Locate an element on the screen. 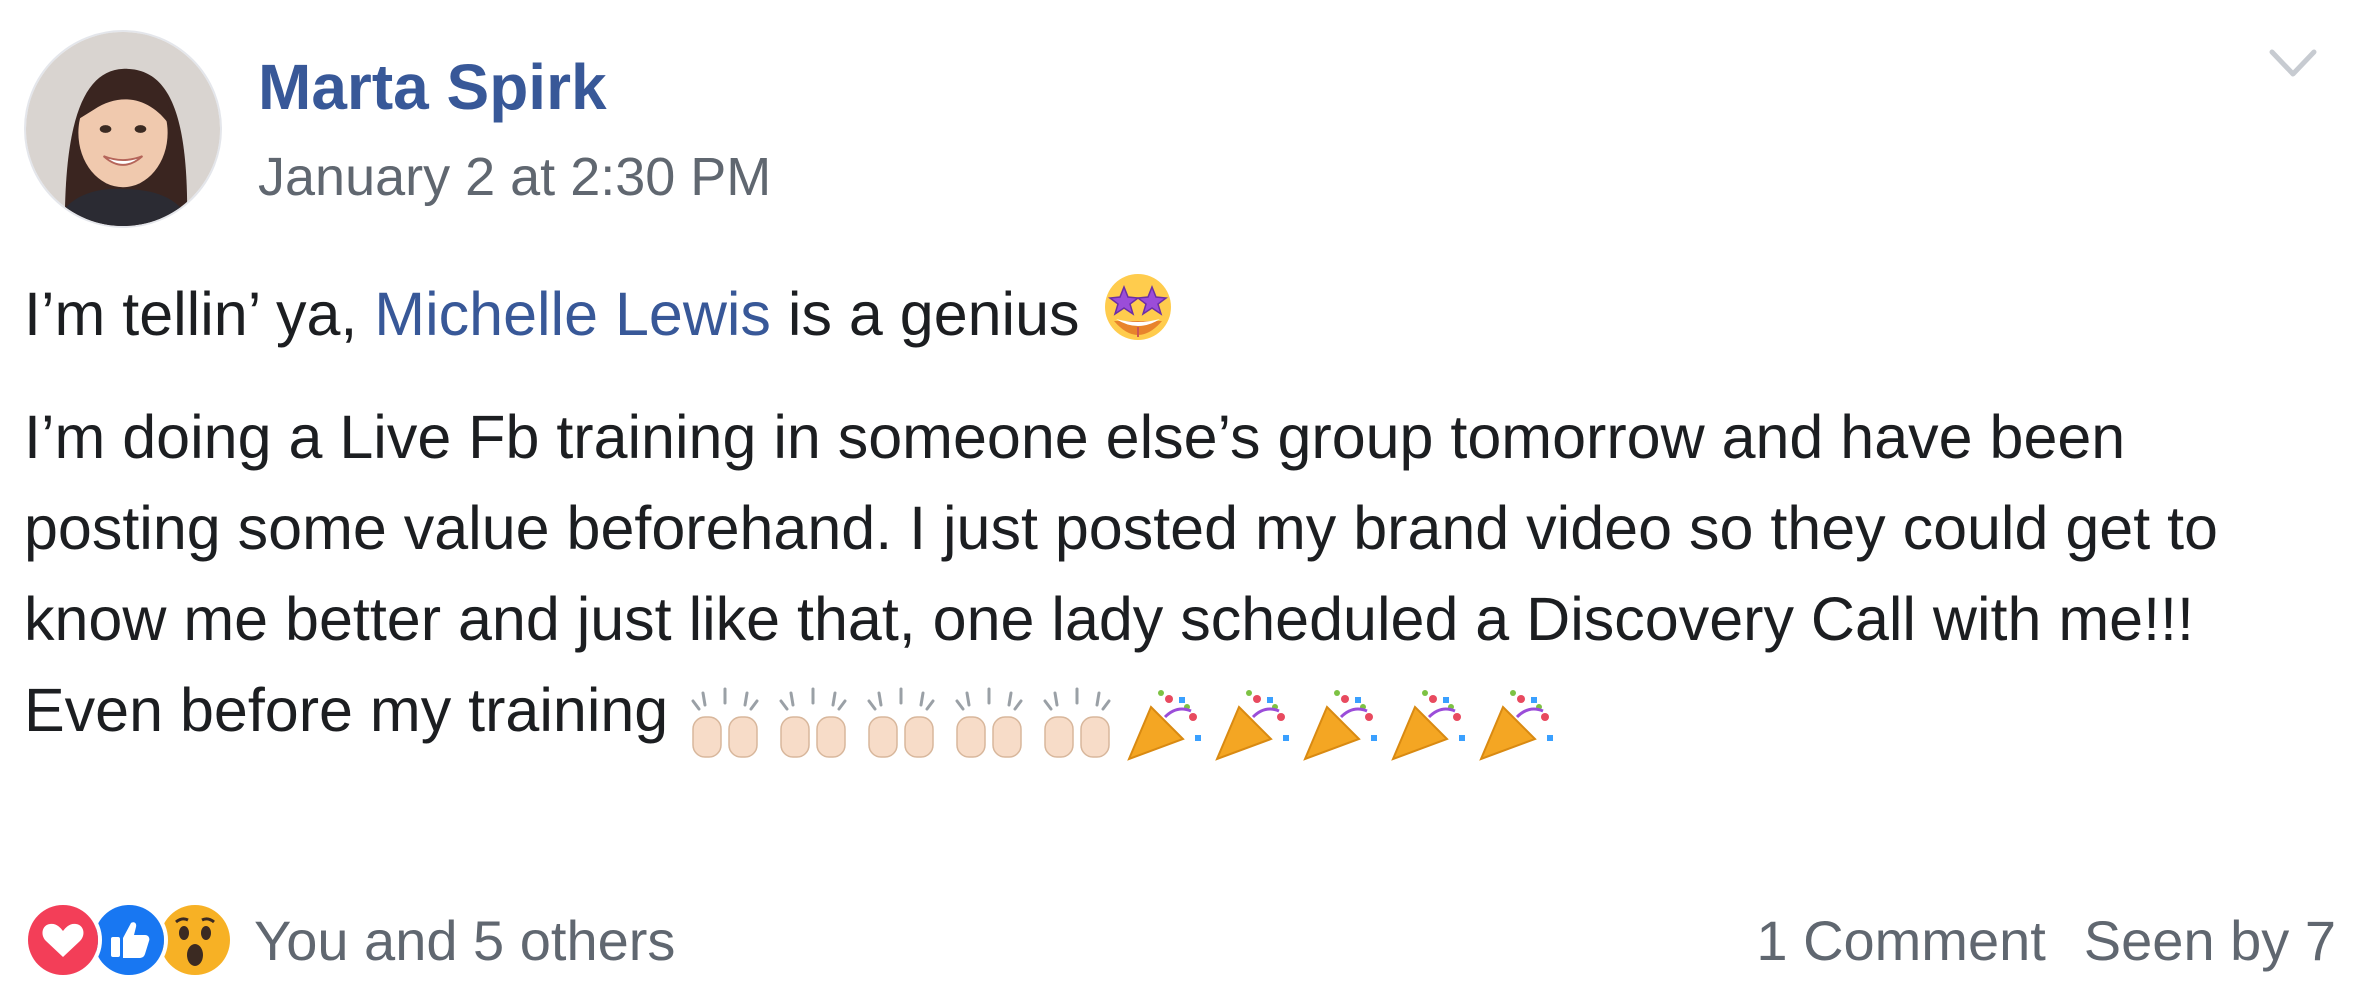  post-stats: 1 Comment Seen by 7 is located at coordinates (2046, 940).